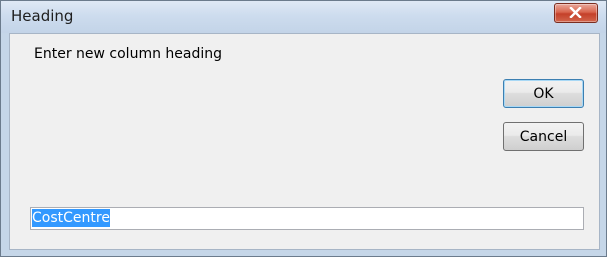  Describe the element at coordinates (303, 17) in the screenshot. I see `title-bar: Heading` at that location.